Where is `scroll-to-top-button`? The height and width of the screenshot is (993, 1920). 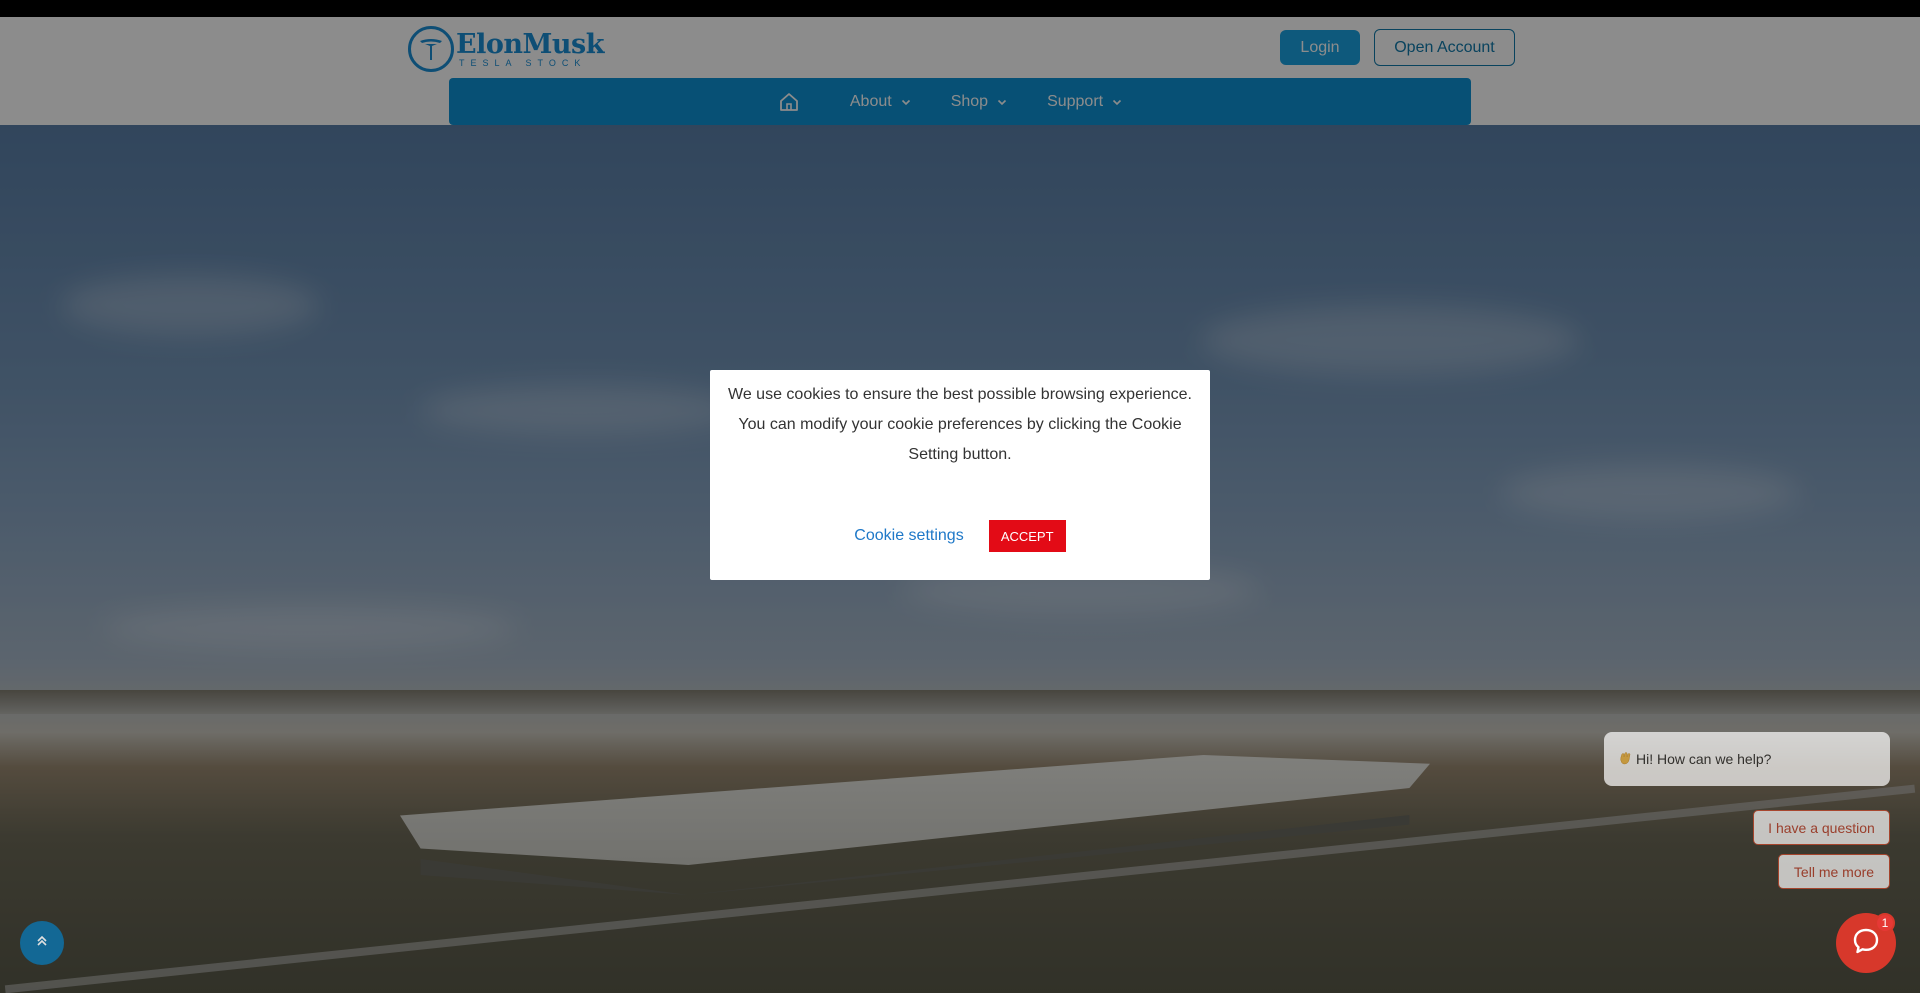 scroll-to-top-button is located at coordinates (42, 943).